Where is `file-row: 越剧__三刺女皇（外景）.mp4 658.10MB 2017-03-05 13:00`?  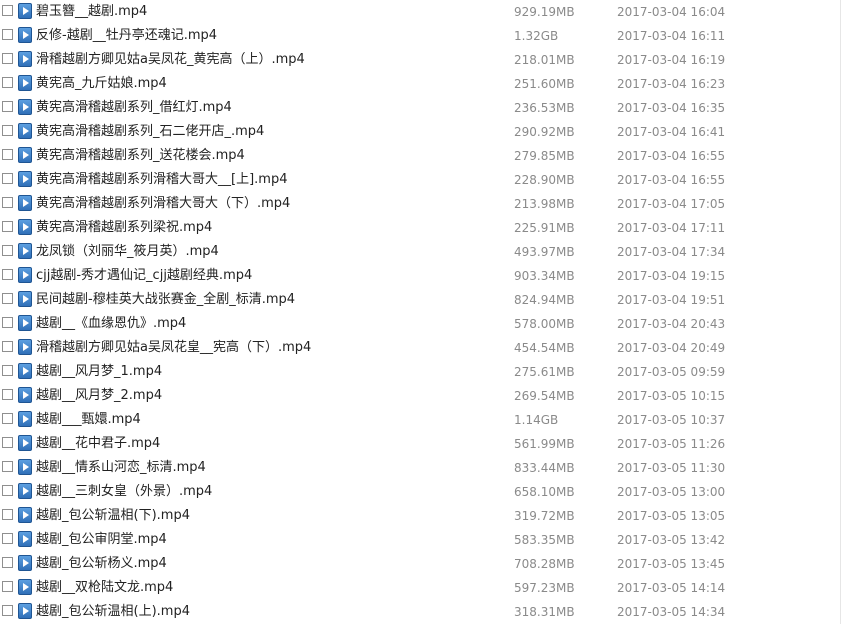 file-row: 越剧__三刺女皇（外景）.mp4 658.10MB 2017-03-05 13:00 is located at coordinates (420, 492).